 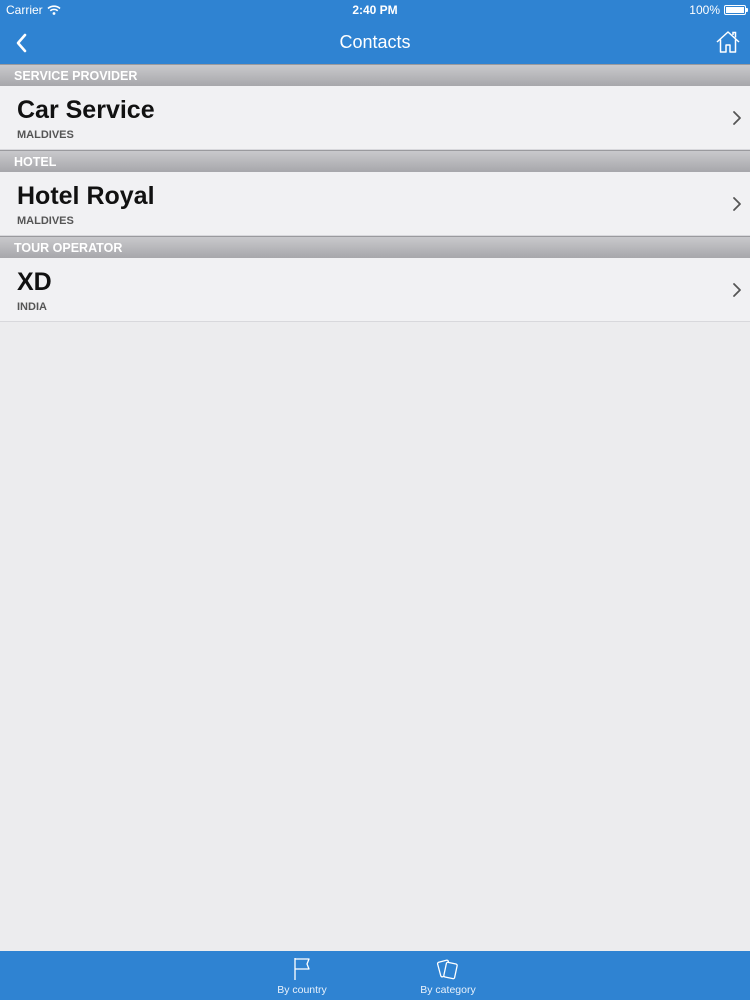 What do you see at coordinates (704, 10) in the screenshot?
I see `battery-percent: 100%` at bounding box center [704, 10].